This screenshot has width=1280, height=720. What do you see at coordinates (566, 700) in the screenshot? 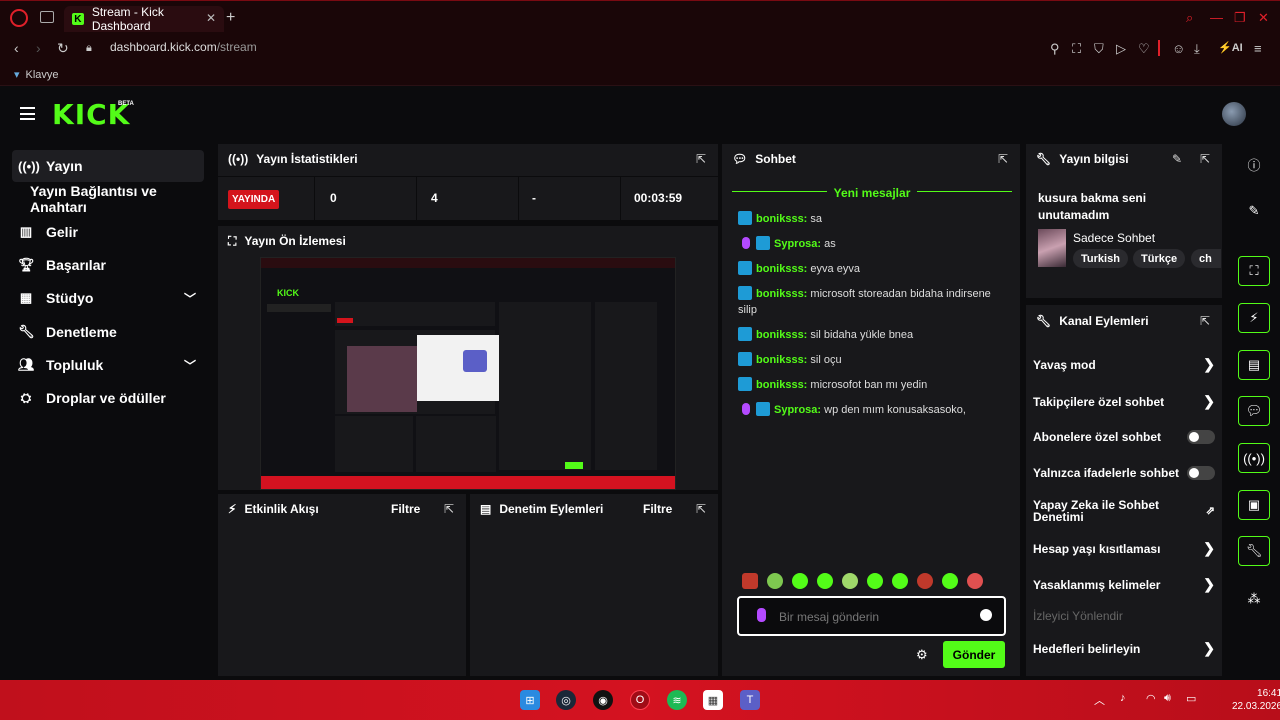
I see `steam-icon: ◎` at bounding box center [566, 700].